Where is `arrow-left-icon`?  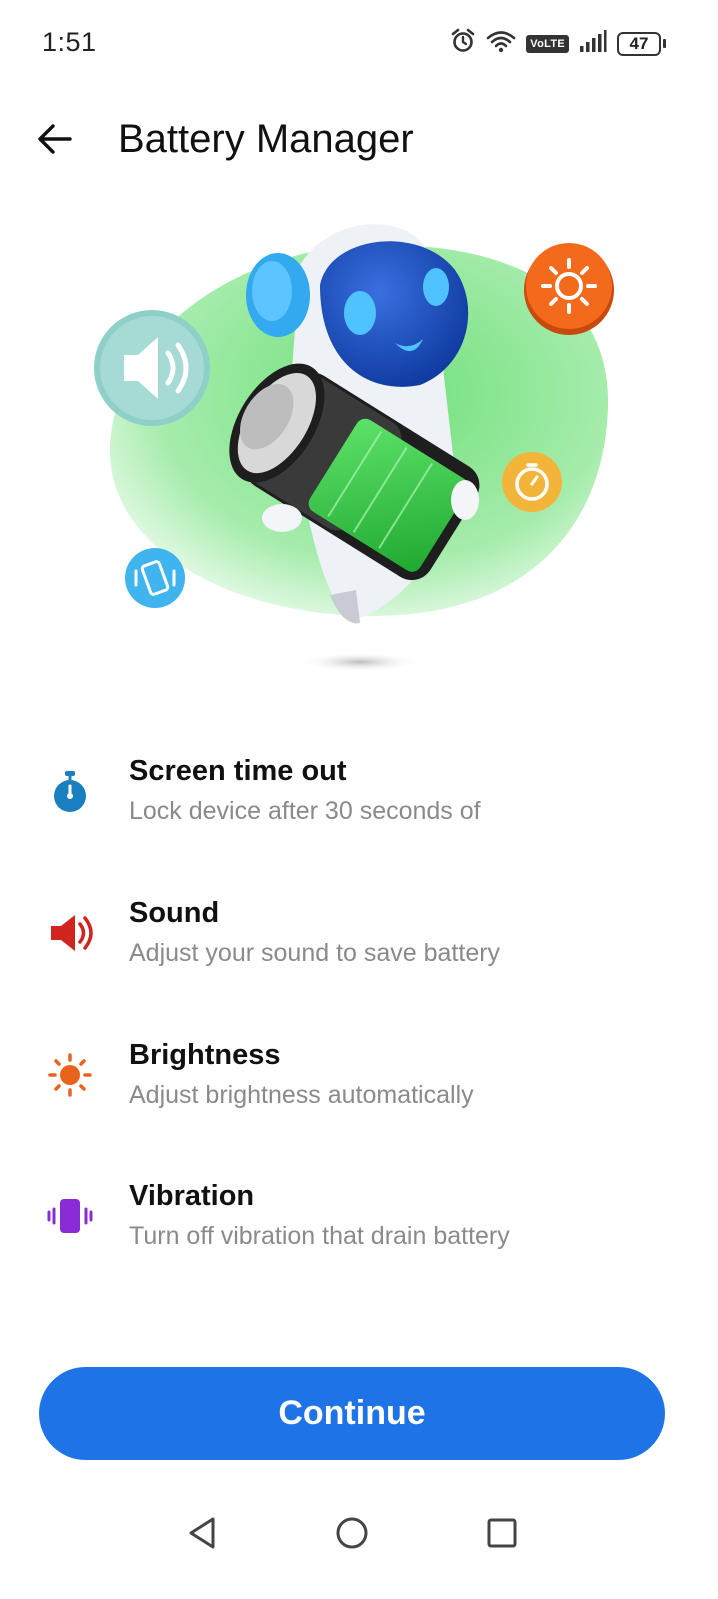 arrow-left-icon is located at coordinates (55, 139).